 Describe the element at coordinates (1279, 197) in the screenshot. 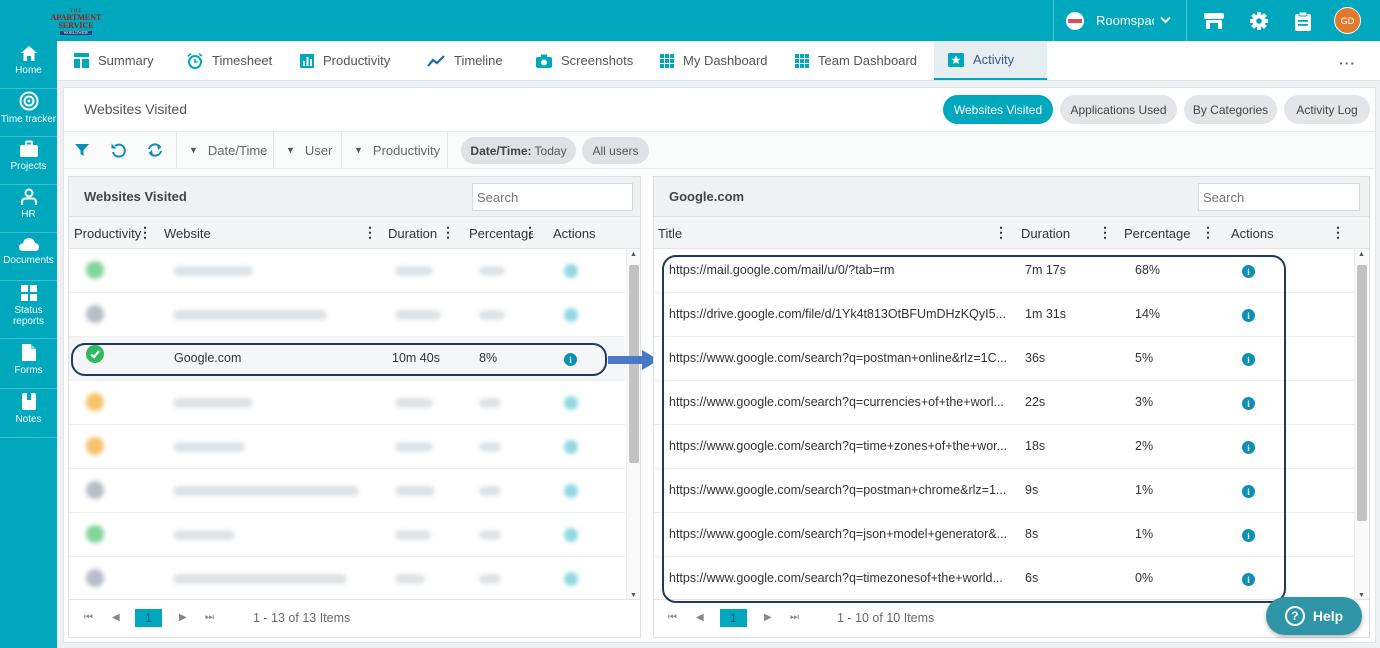

I see `detail-search-input` at that location.